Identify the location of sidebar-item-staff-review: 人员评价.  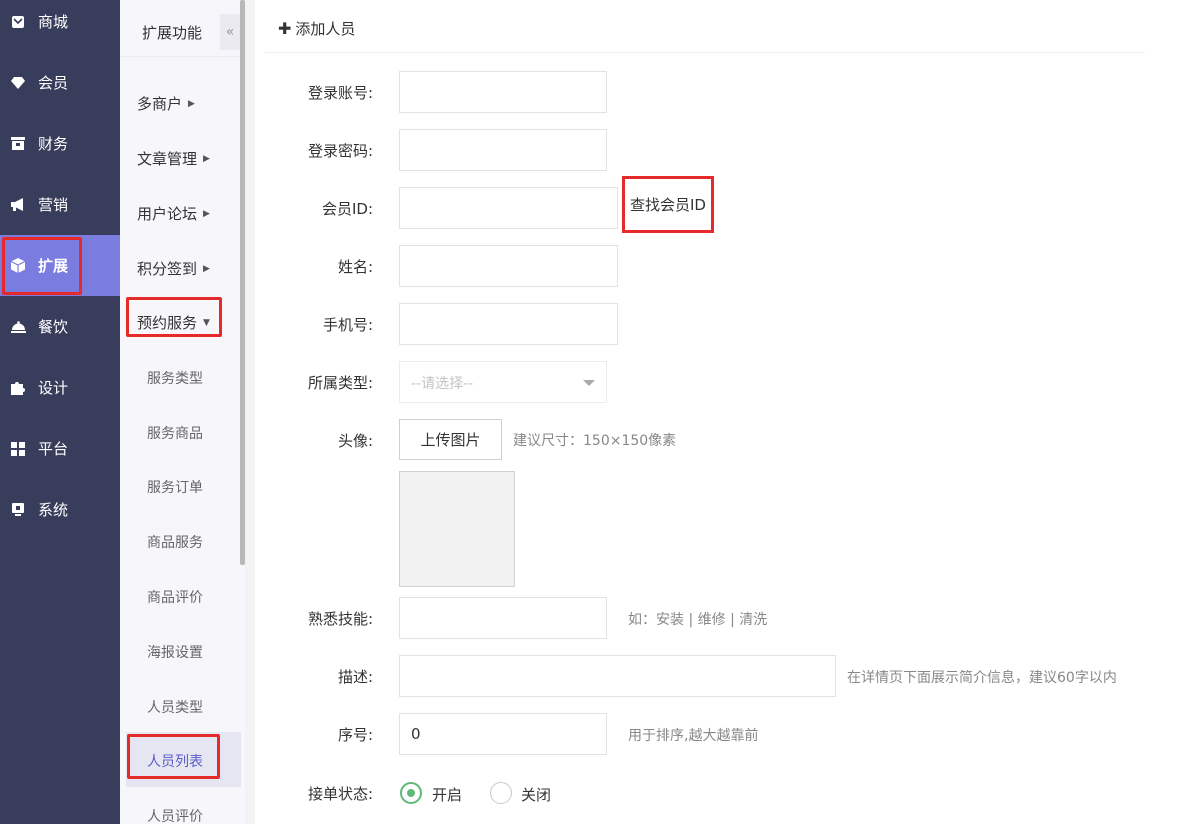
(175, 816).